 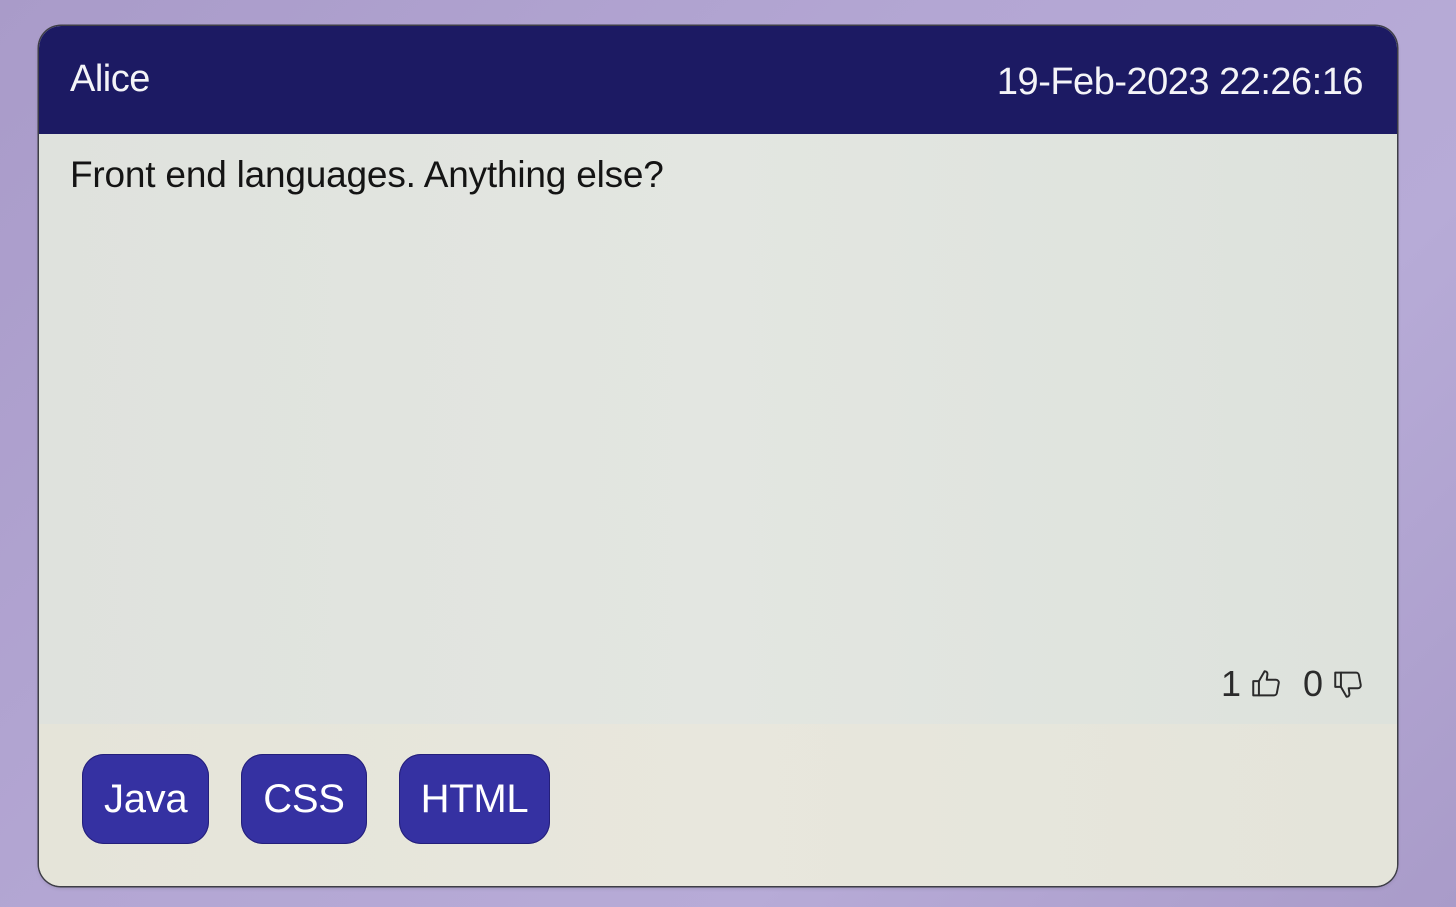 What do you see at coordinates (1266, 684) in the screenshot?
I see `thumbs-up-icon` at bounding box center [1266, 684].